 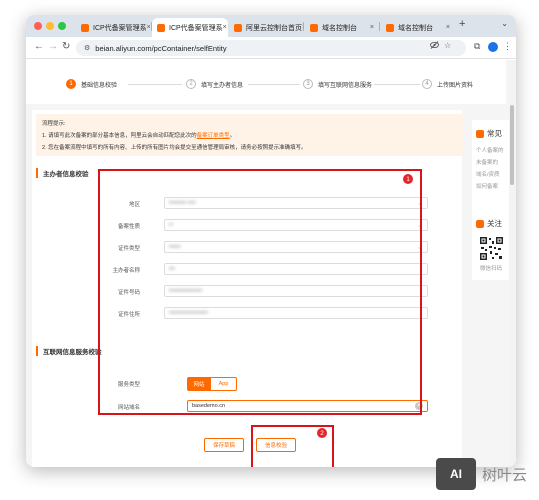 I want to click on faq-item: 未备案的, so click(x=487, y=162).